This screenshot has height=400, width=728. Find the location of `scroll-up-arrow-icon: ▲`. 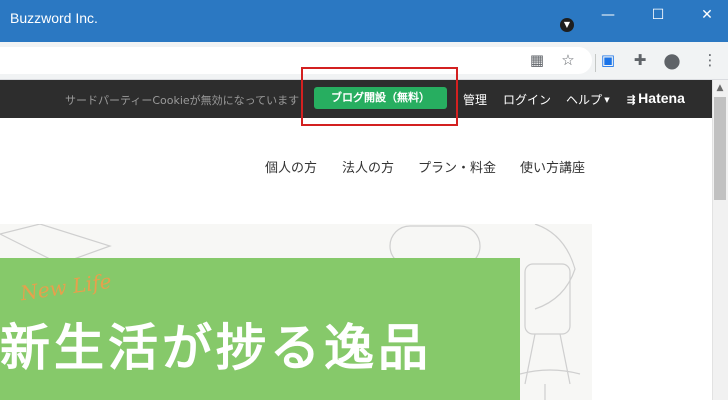

scroll-up-arrow-icon: ▲ is located at coordinates (720, 88).